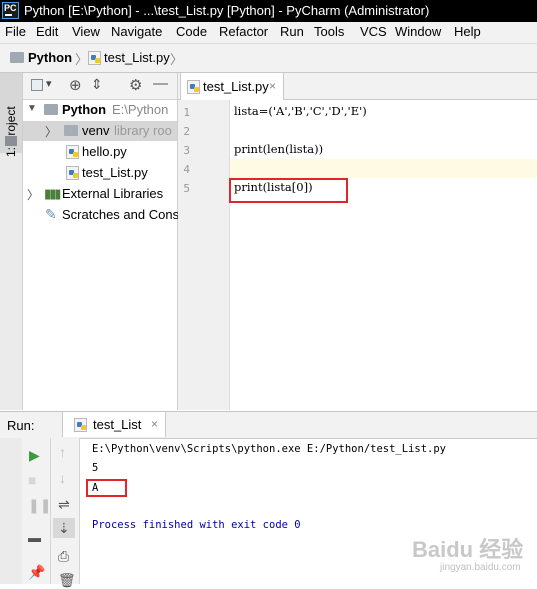  I want to click on pycharm-app-icon: PC, so click(10, 10).